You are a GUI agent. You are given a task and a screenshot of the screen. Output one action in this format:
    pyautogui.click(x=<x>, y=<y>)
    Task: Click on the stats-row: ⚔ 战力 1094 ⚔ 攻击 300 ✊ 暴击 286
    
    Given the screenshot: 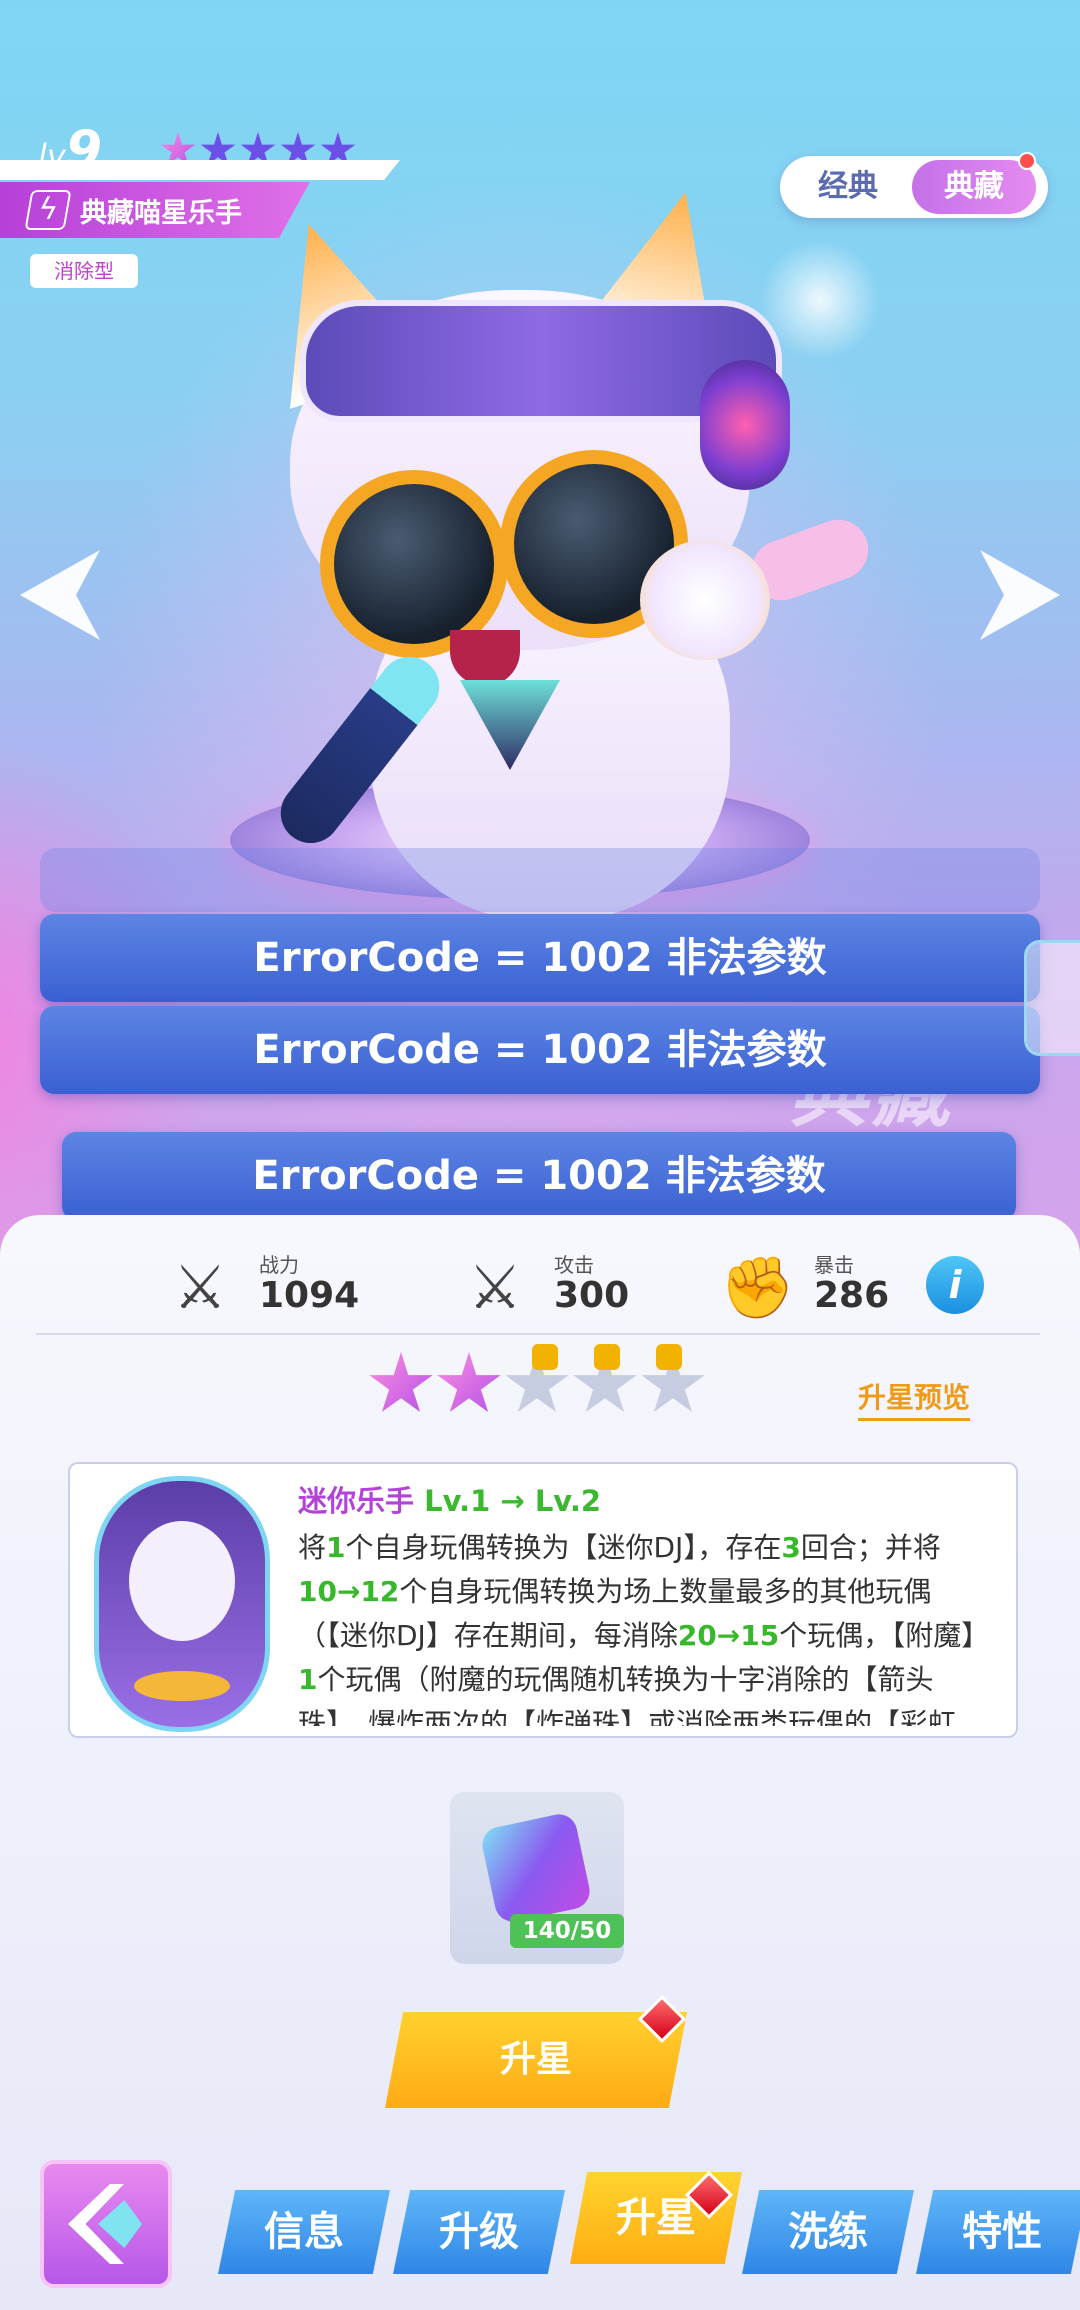 What is the action you would take?
    pyautogui.click(x=540, y=1290)
    